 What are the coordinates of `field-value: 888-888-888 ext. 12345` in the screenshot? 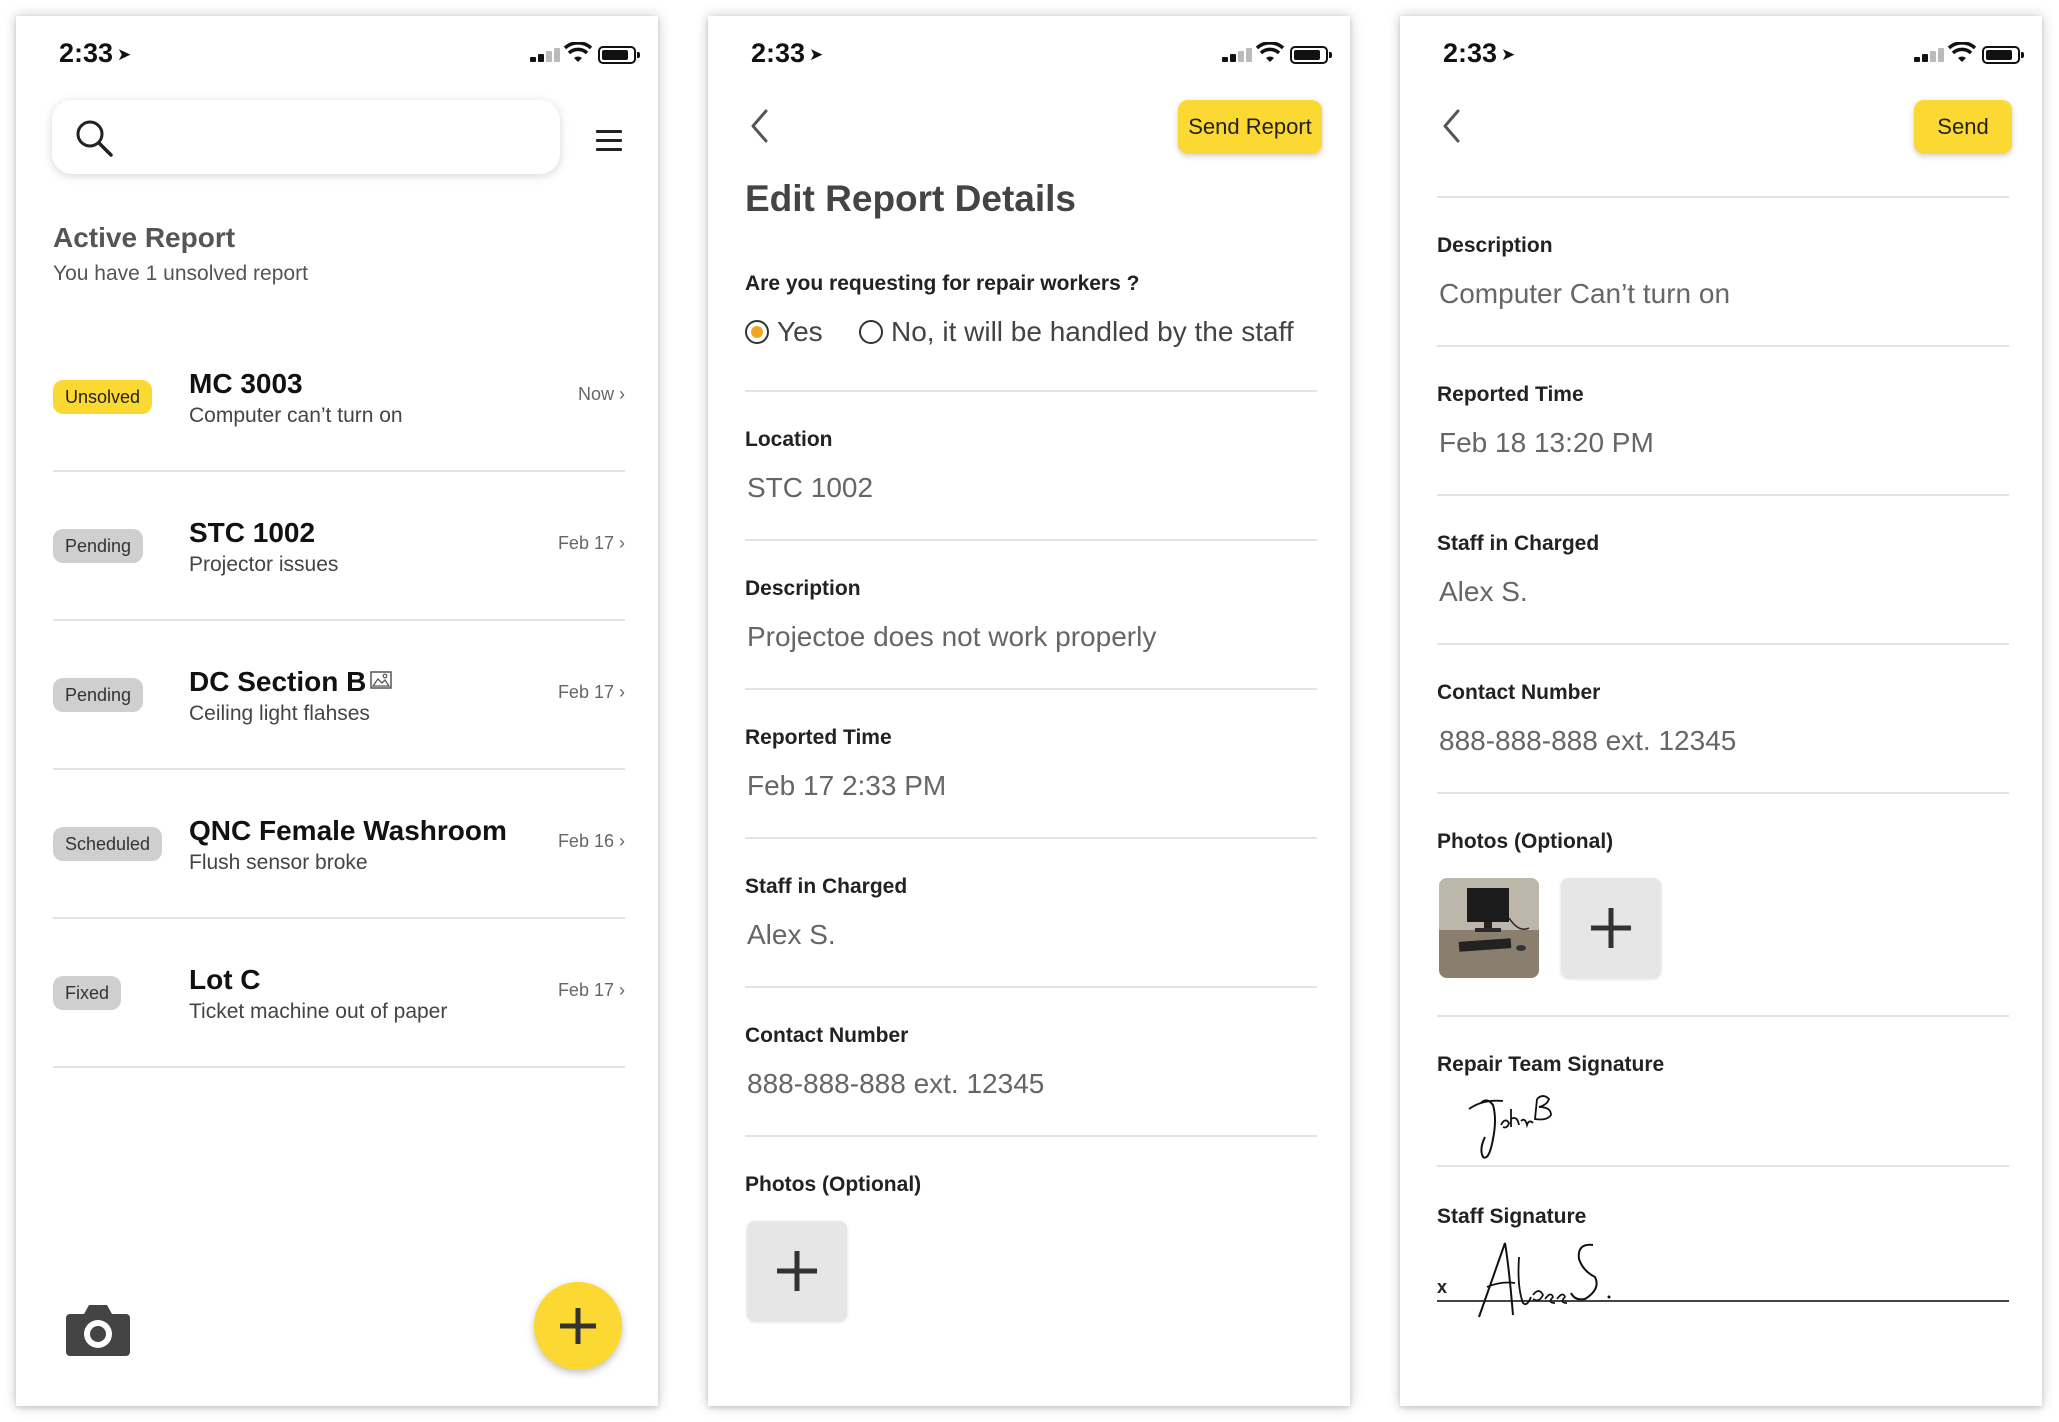 It's located at (1588, 740).